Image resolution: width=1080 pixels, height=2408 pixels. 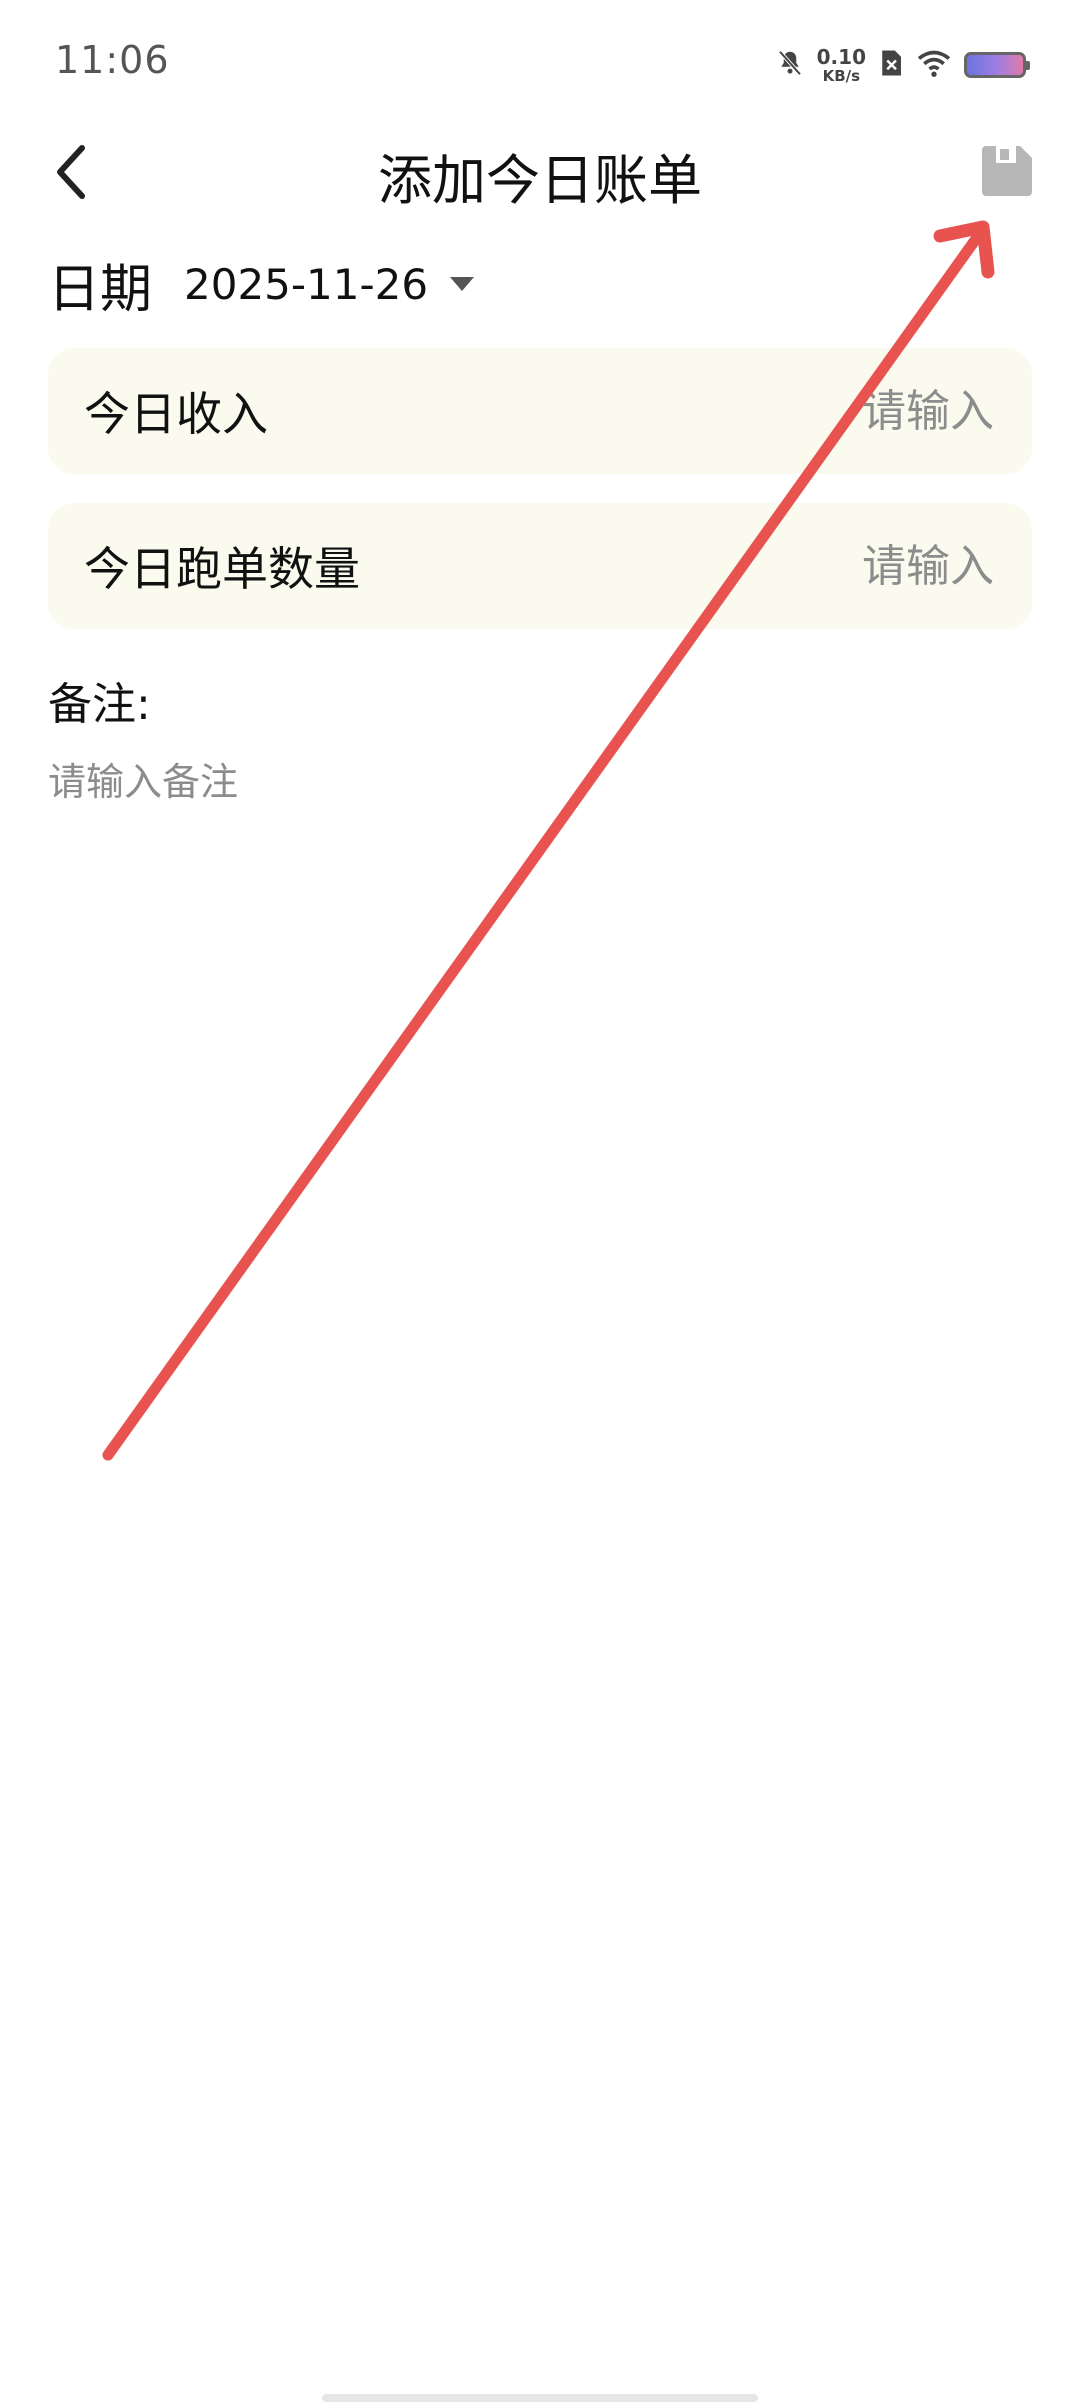 I want to click on save-button, so click(x=1007, y=171).